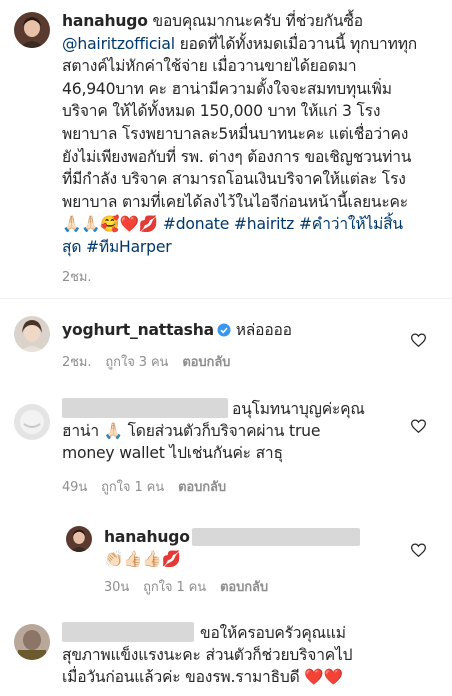 The width and height of the screenshot is (452, 696). Describe the element at coordinates (296, 43) in the screenshot. I see `caption-line2: ยอดที่ได้ทั้งหมดเมื่อวานนี้ ทุกบาททุก` at that location.